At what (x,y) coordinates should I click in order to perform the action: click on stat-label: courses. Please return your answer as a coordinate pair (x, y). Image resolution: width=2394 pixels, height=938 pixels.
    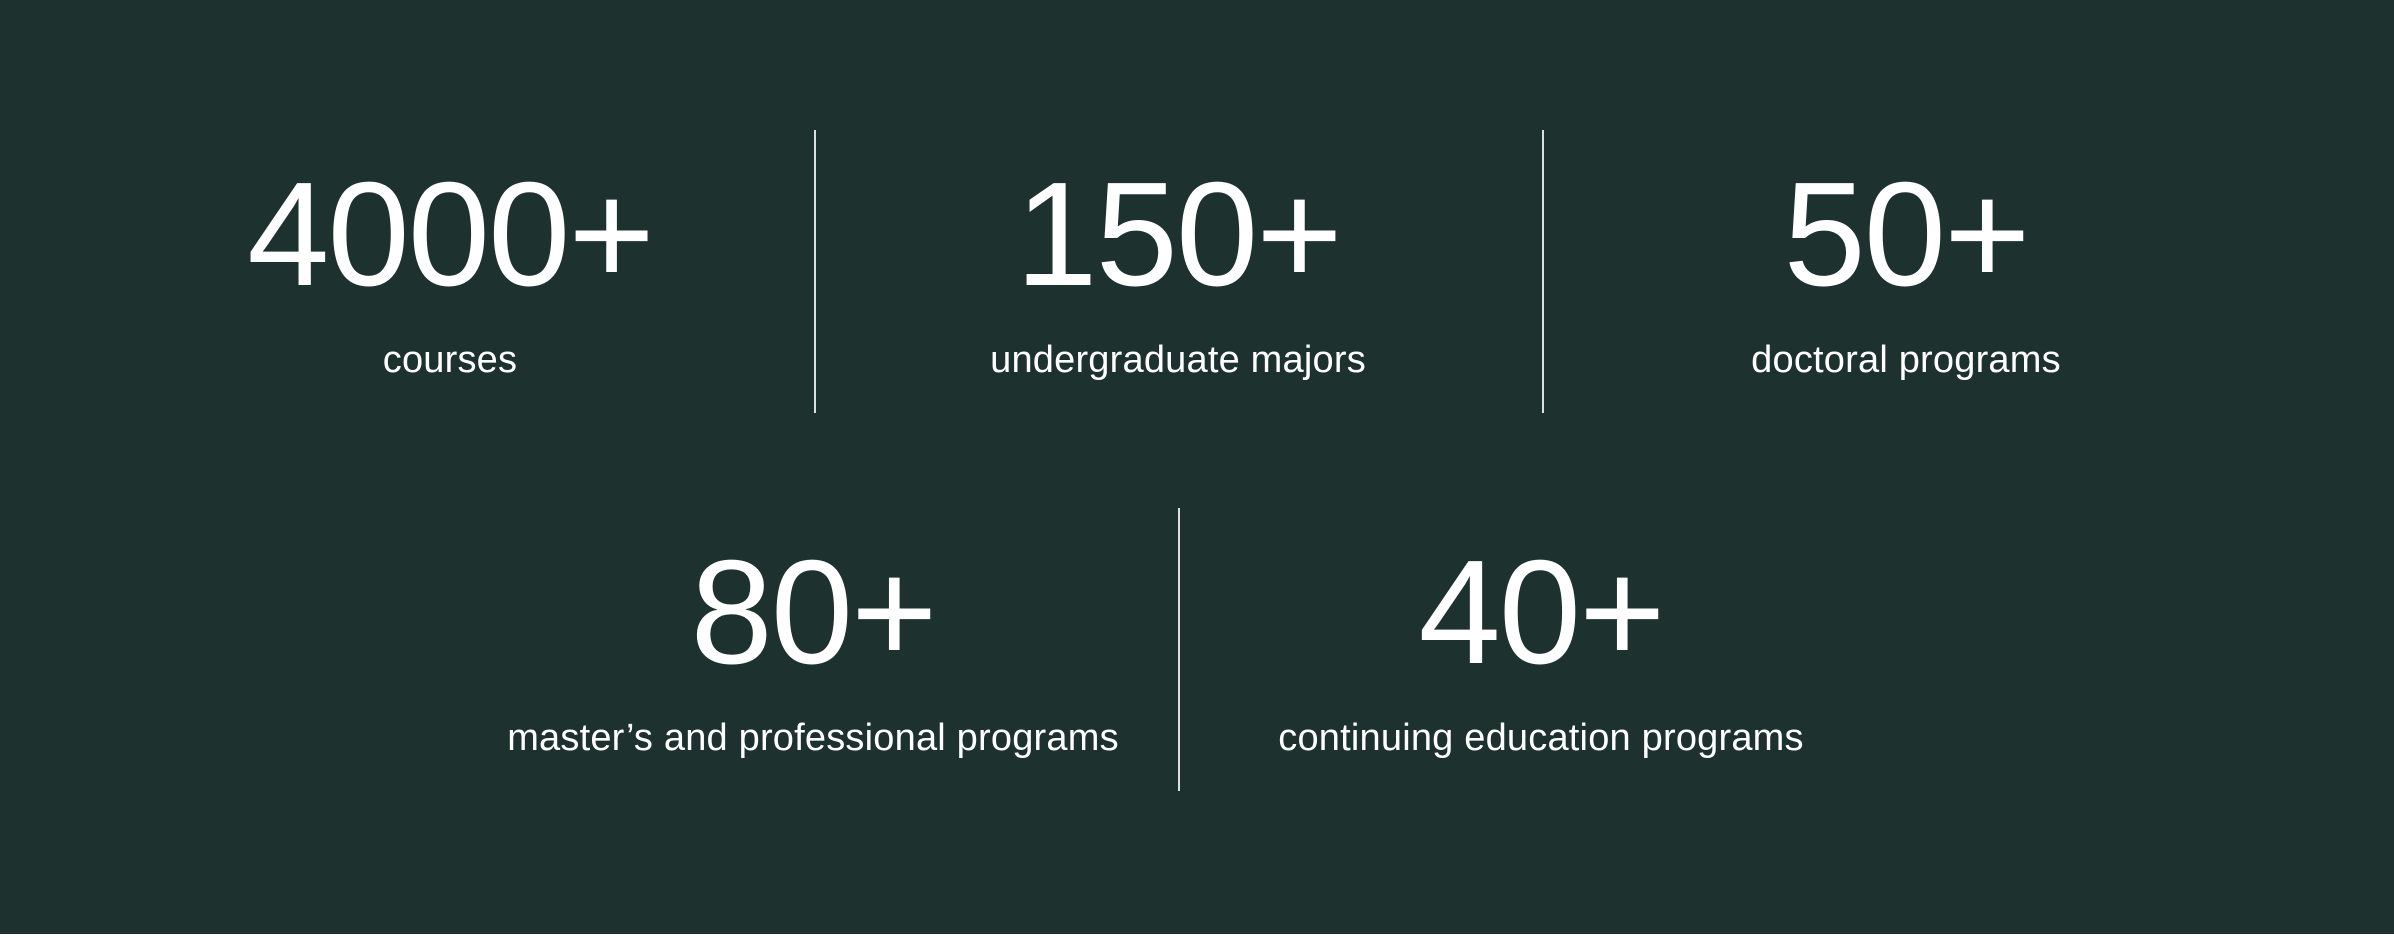
    Looking at the image, I should click on (450, 360).